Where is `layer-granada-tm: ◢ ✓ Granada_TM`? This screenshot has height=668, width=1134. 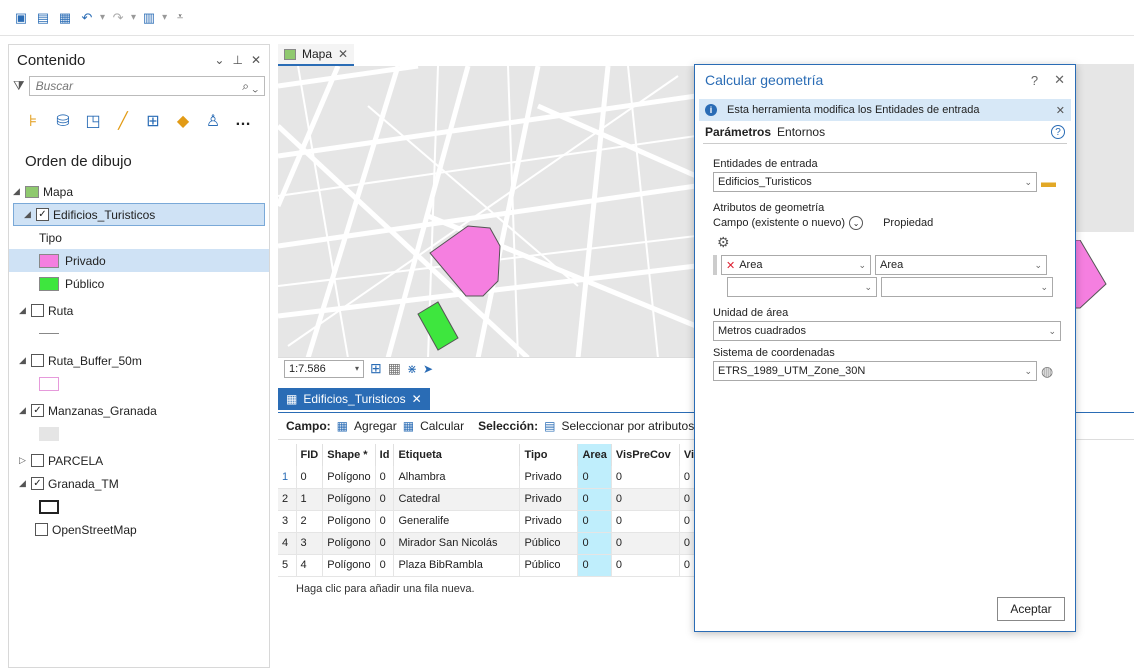
layer-granada-tm: ◢ ✓ Granada_TM is located at coordinates (139, 483).